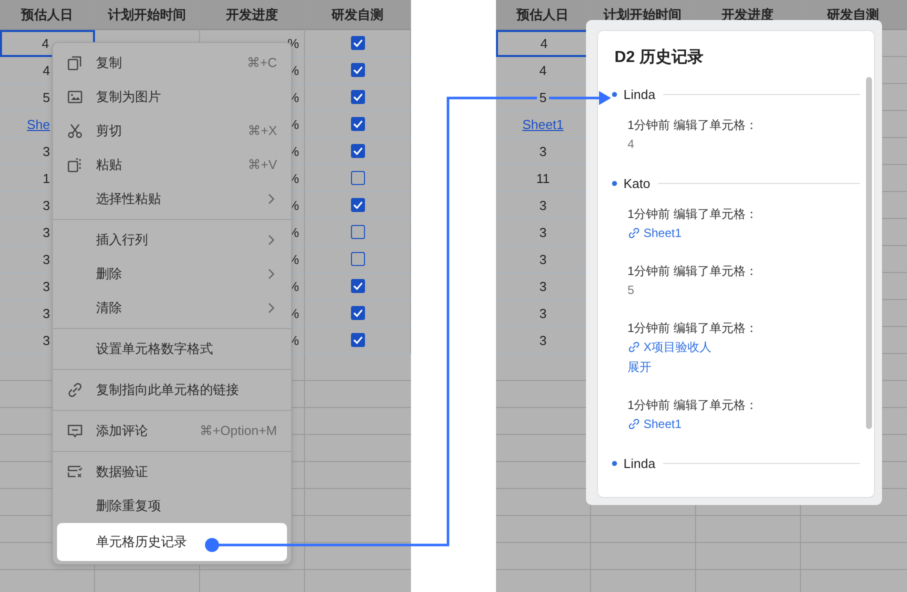 This screenshot has width=907, height=592. What do you see at coordinates (252, 15) in the screenshot?
I see `column-header: 开发进度` at bounding box center [252, 15].